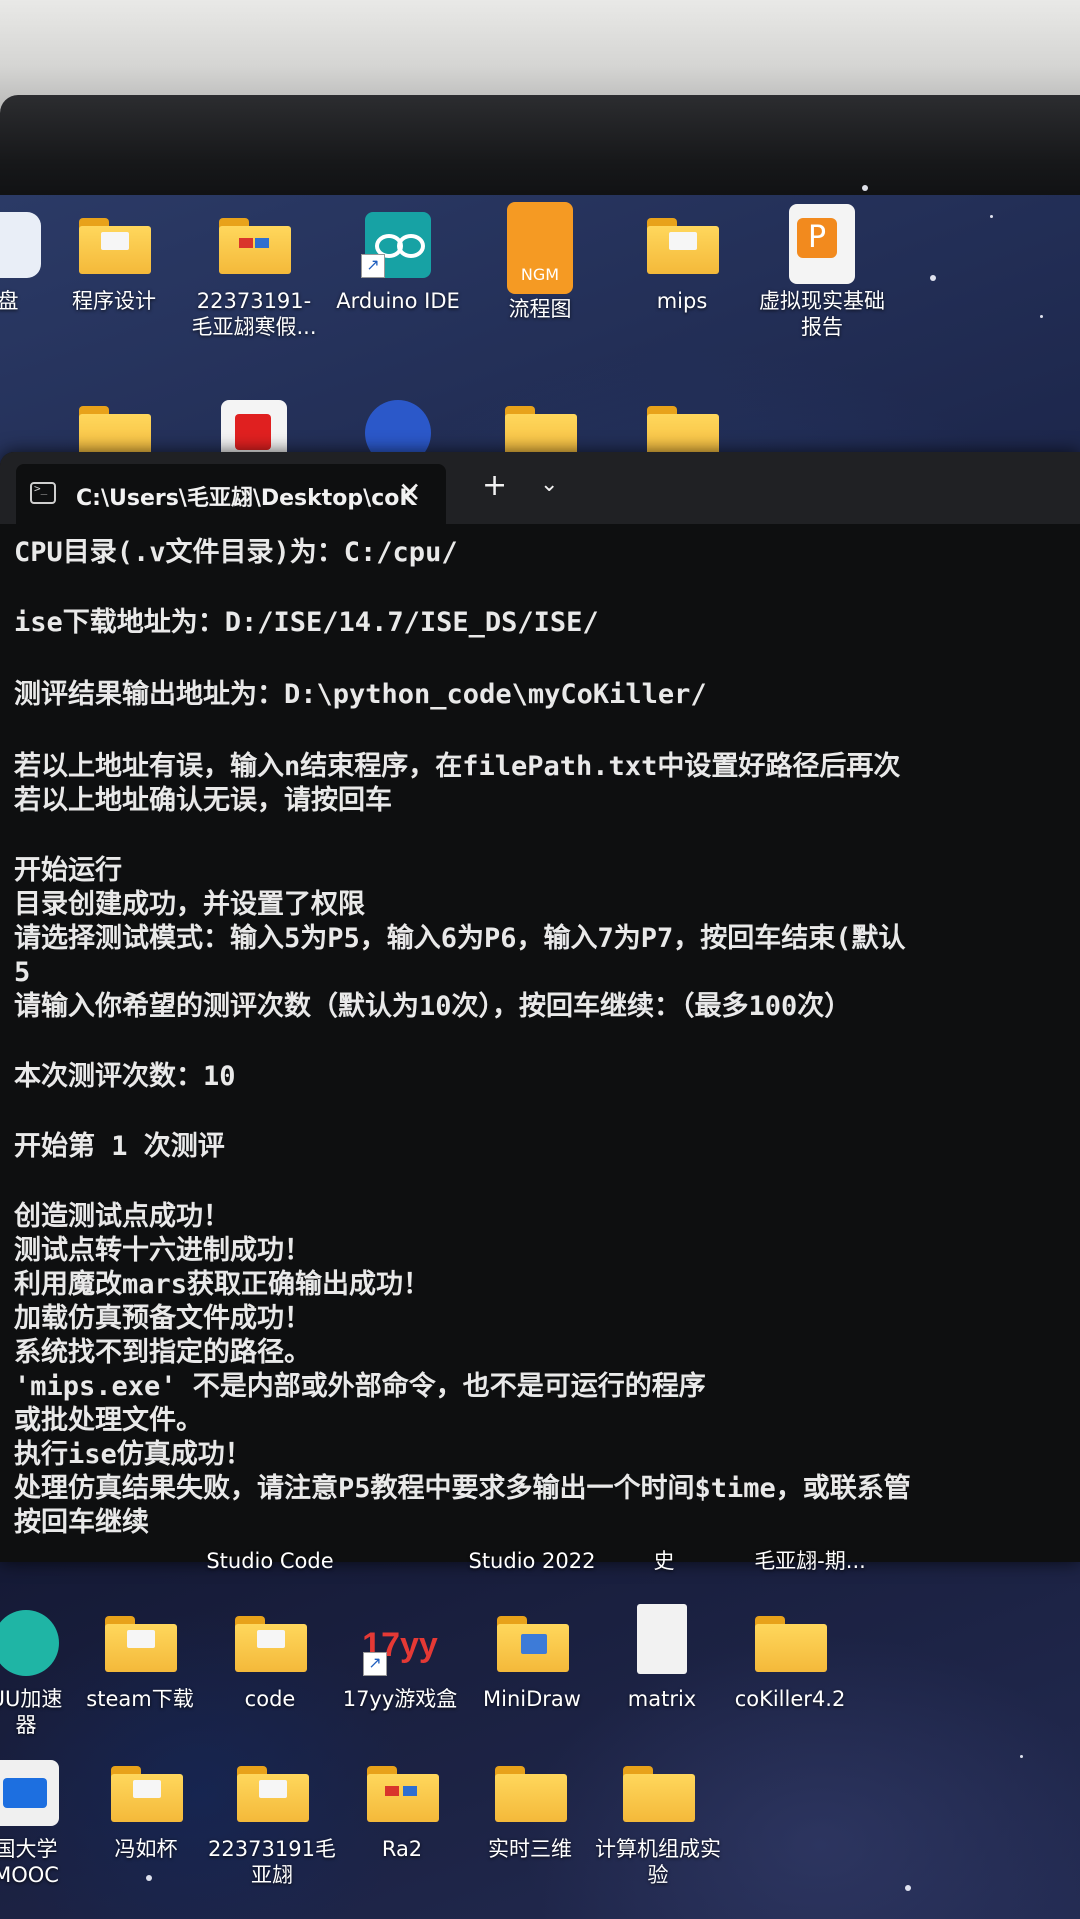  Describe the element at coordinates (125, 1076) in the screenshot. I see `console-line: 本次测评次数：10` at that location.